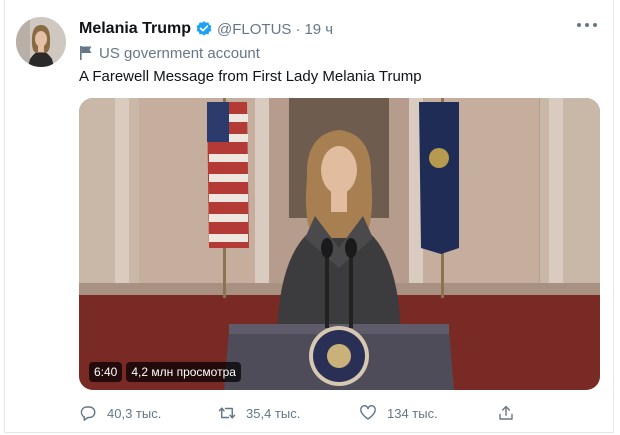 This screenshot has width=620, height=435. I want to click on avatar, so click(41, 42).